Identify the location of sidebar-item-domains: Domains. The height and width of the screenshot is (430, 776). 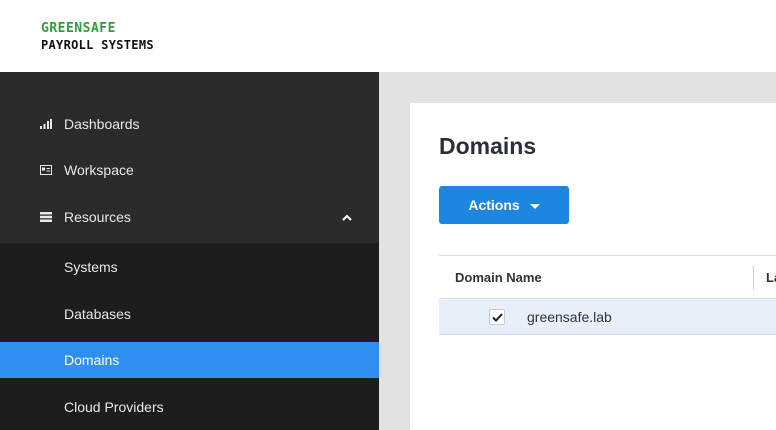
(189, 360).